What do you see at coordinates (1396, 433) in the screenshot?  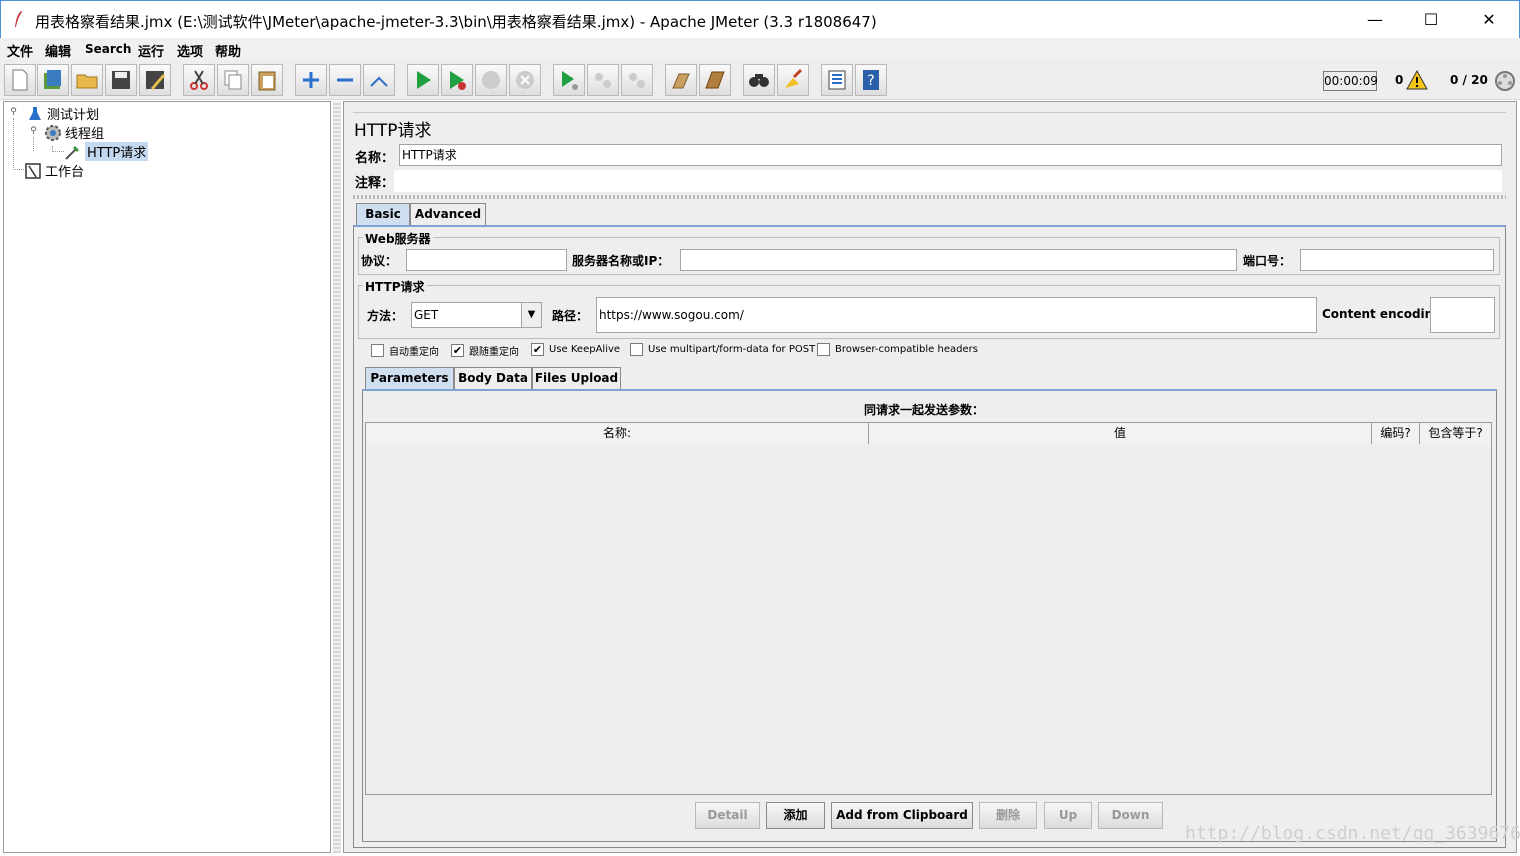 I see `column-encode: 编码?` at bounding box center [1396, 433].